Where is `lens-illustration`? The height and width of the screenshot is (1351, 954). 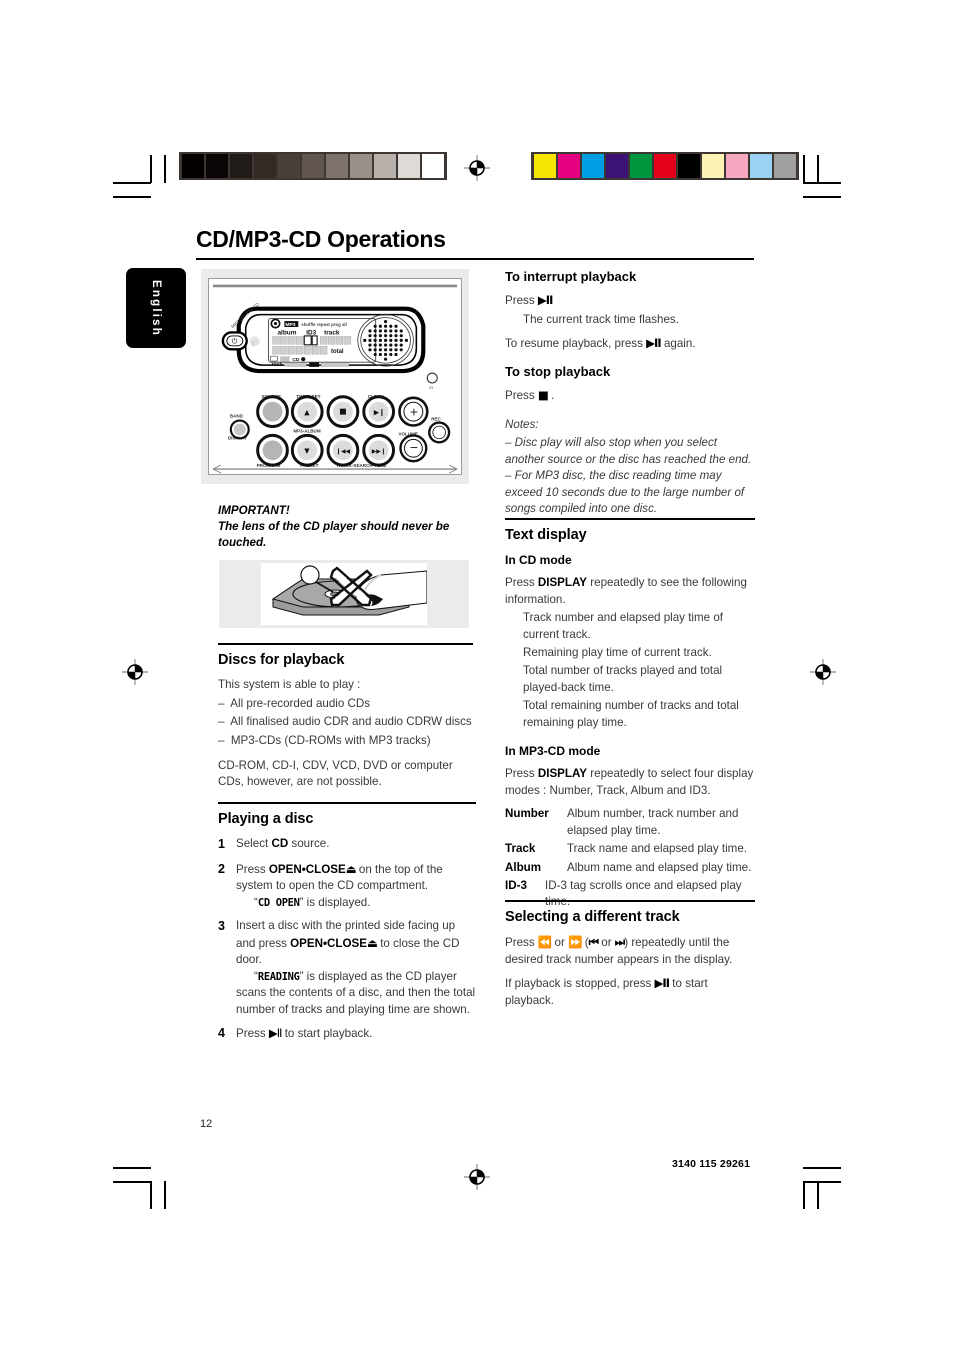
lens-illustration is located at coordinates (349, 590).